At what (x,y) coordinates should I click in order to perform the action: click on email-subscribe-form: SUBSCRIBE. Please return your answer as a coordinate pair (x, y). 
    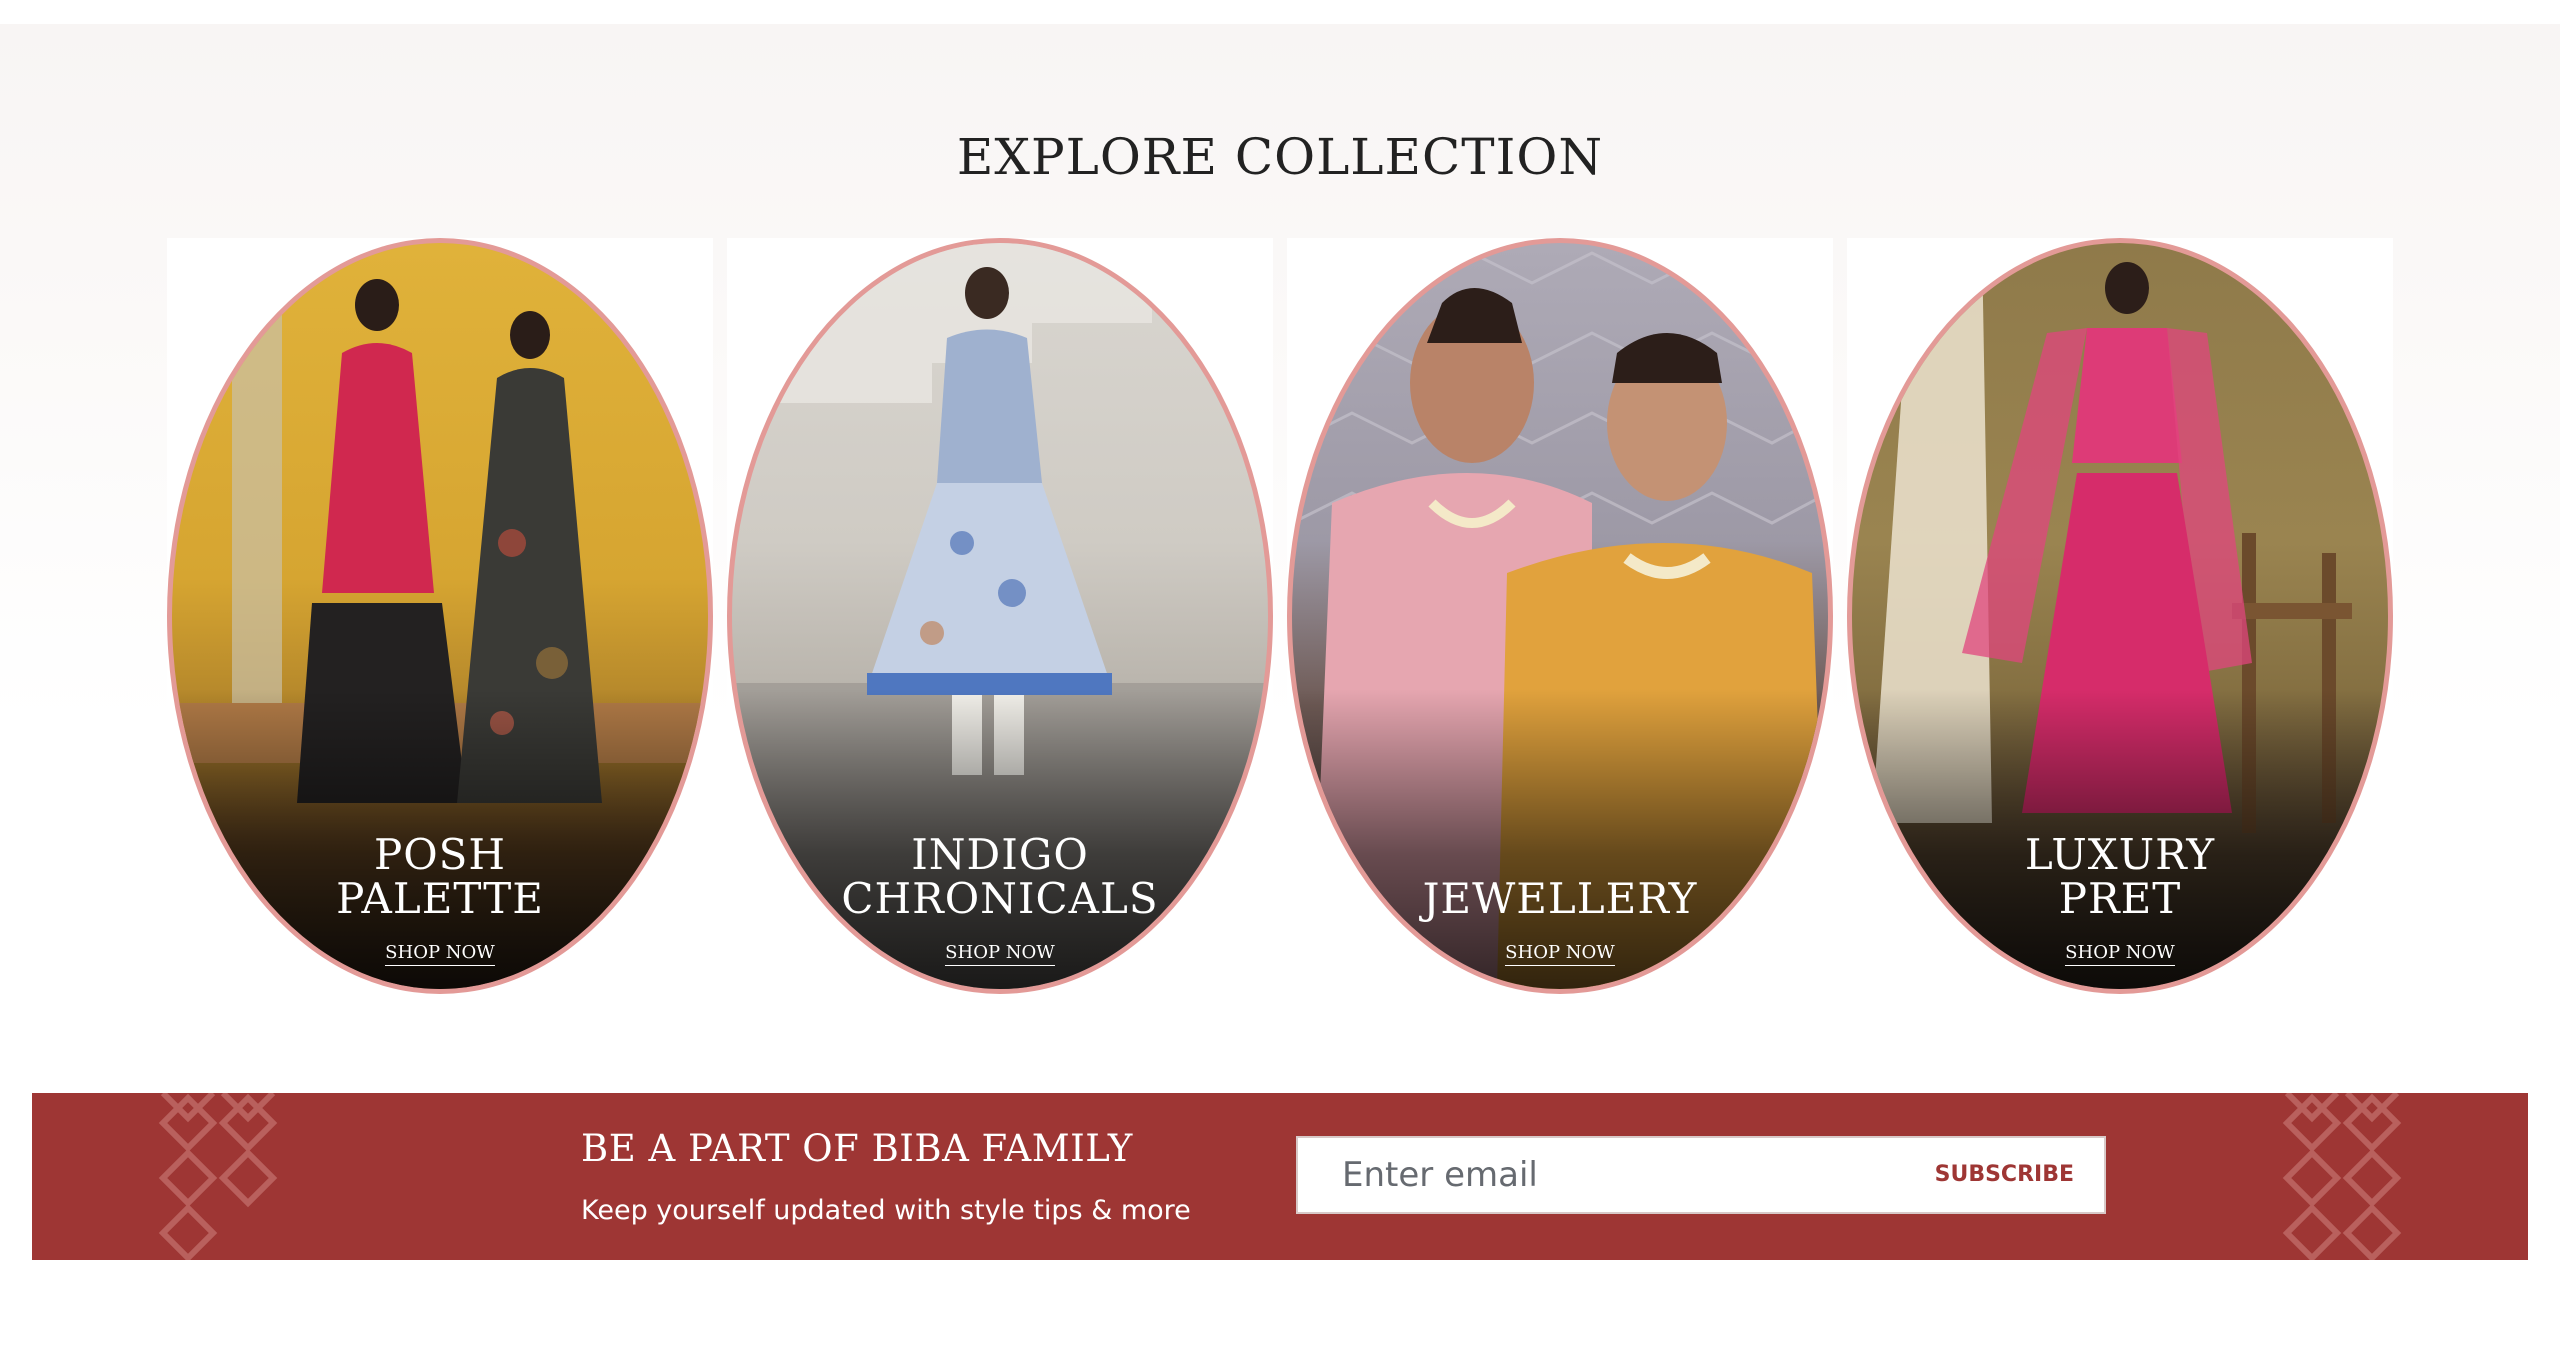
    Looking at the image, I should click on (1701, 1175).